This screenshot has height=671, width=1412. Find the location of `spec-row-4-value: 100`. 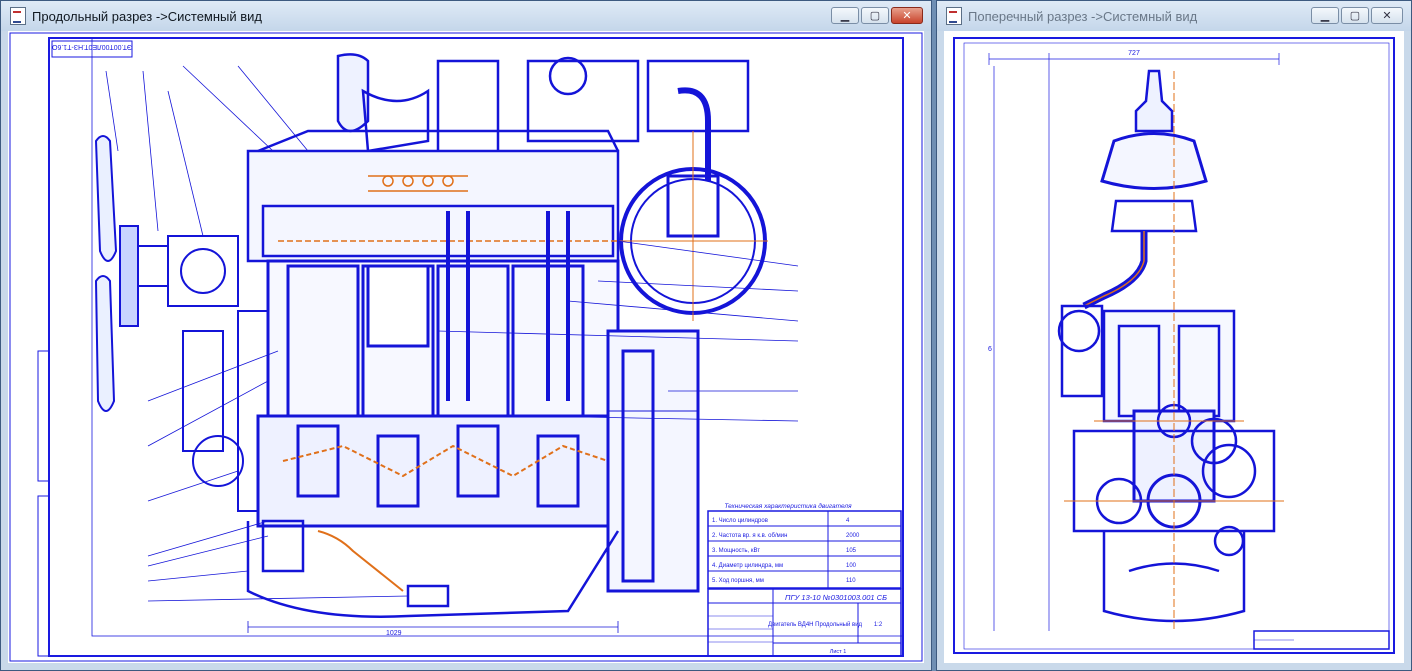

spec-row-4-value: 100 is located at coordinates (851, 566).